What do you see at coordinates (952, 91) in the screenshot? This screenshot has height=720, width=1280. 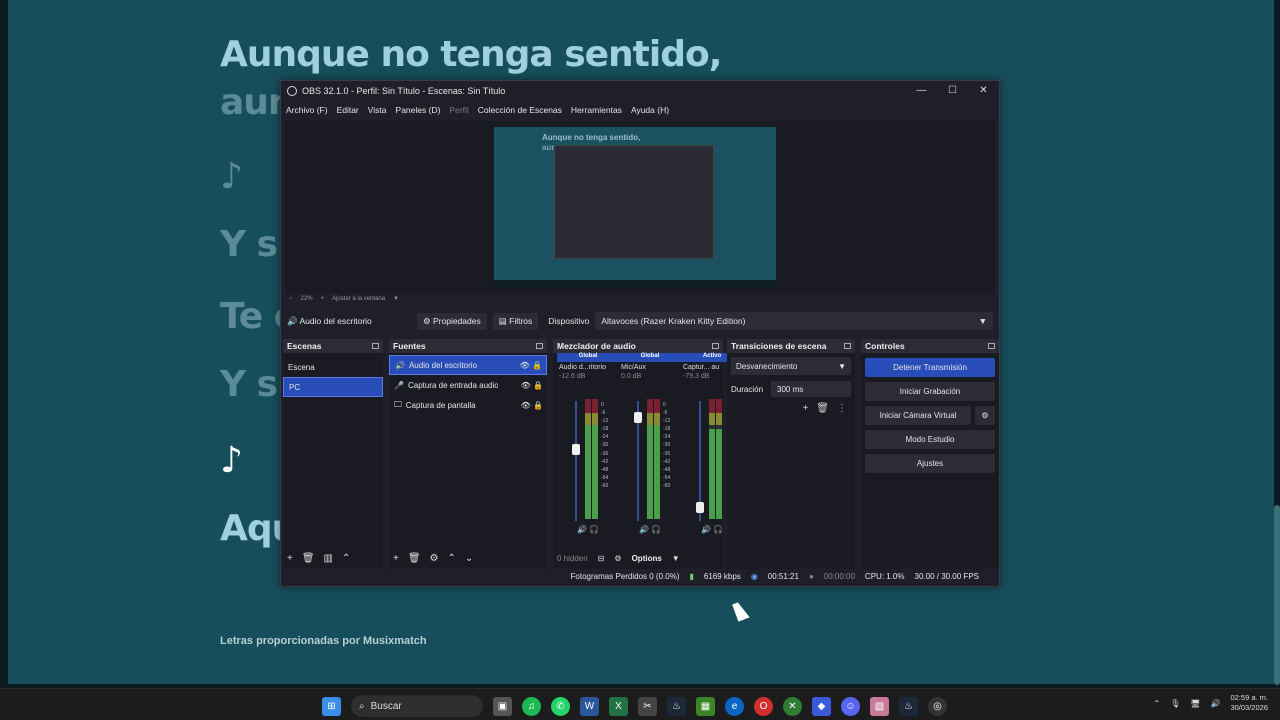 I see `maximize-button: ☐` at bounding box center [952, 91].